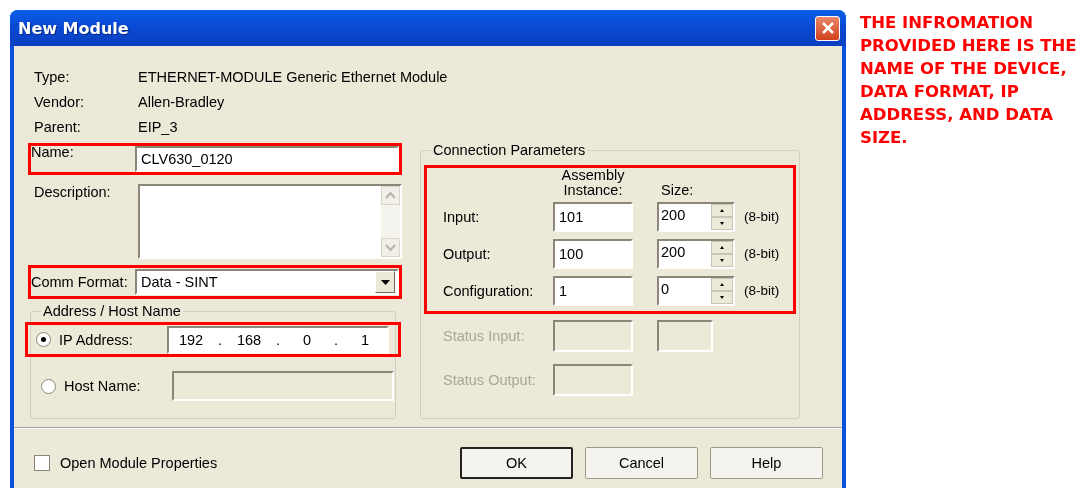 The width and height of the screenshot is (1087, 488). Describe the element at coordinates (516, 463) in the screenshot. I see `dialog-button: OK` at that location.